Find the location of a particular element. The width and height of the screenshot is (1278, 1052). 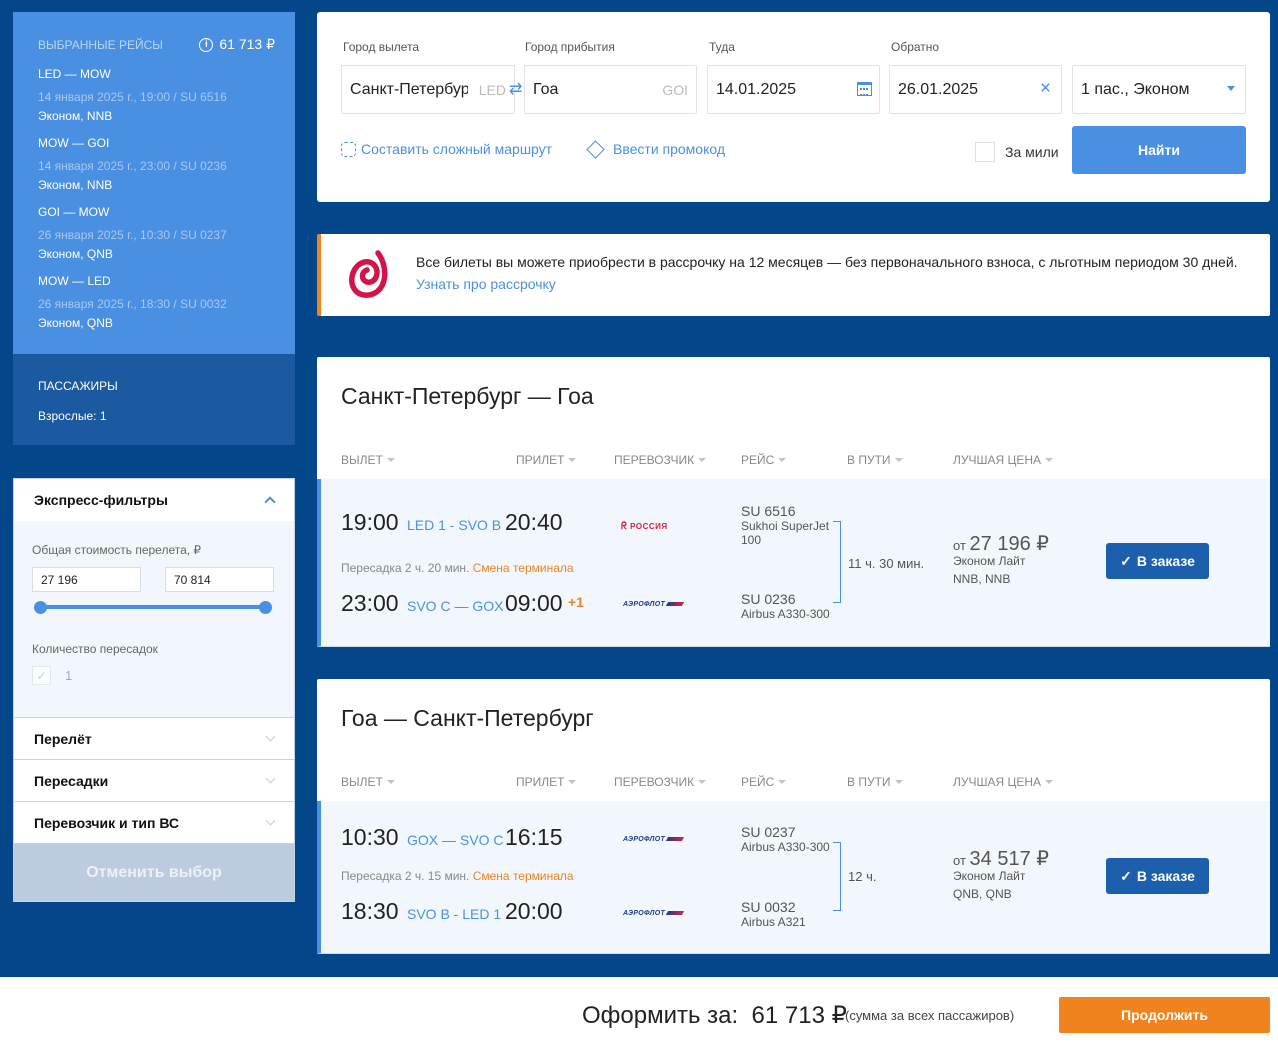

cancel-selection-button: Отменить выбор is located at coordinates (154, 872).